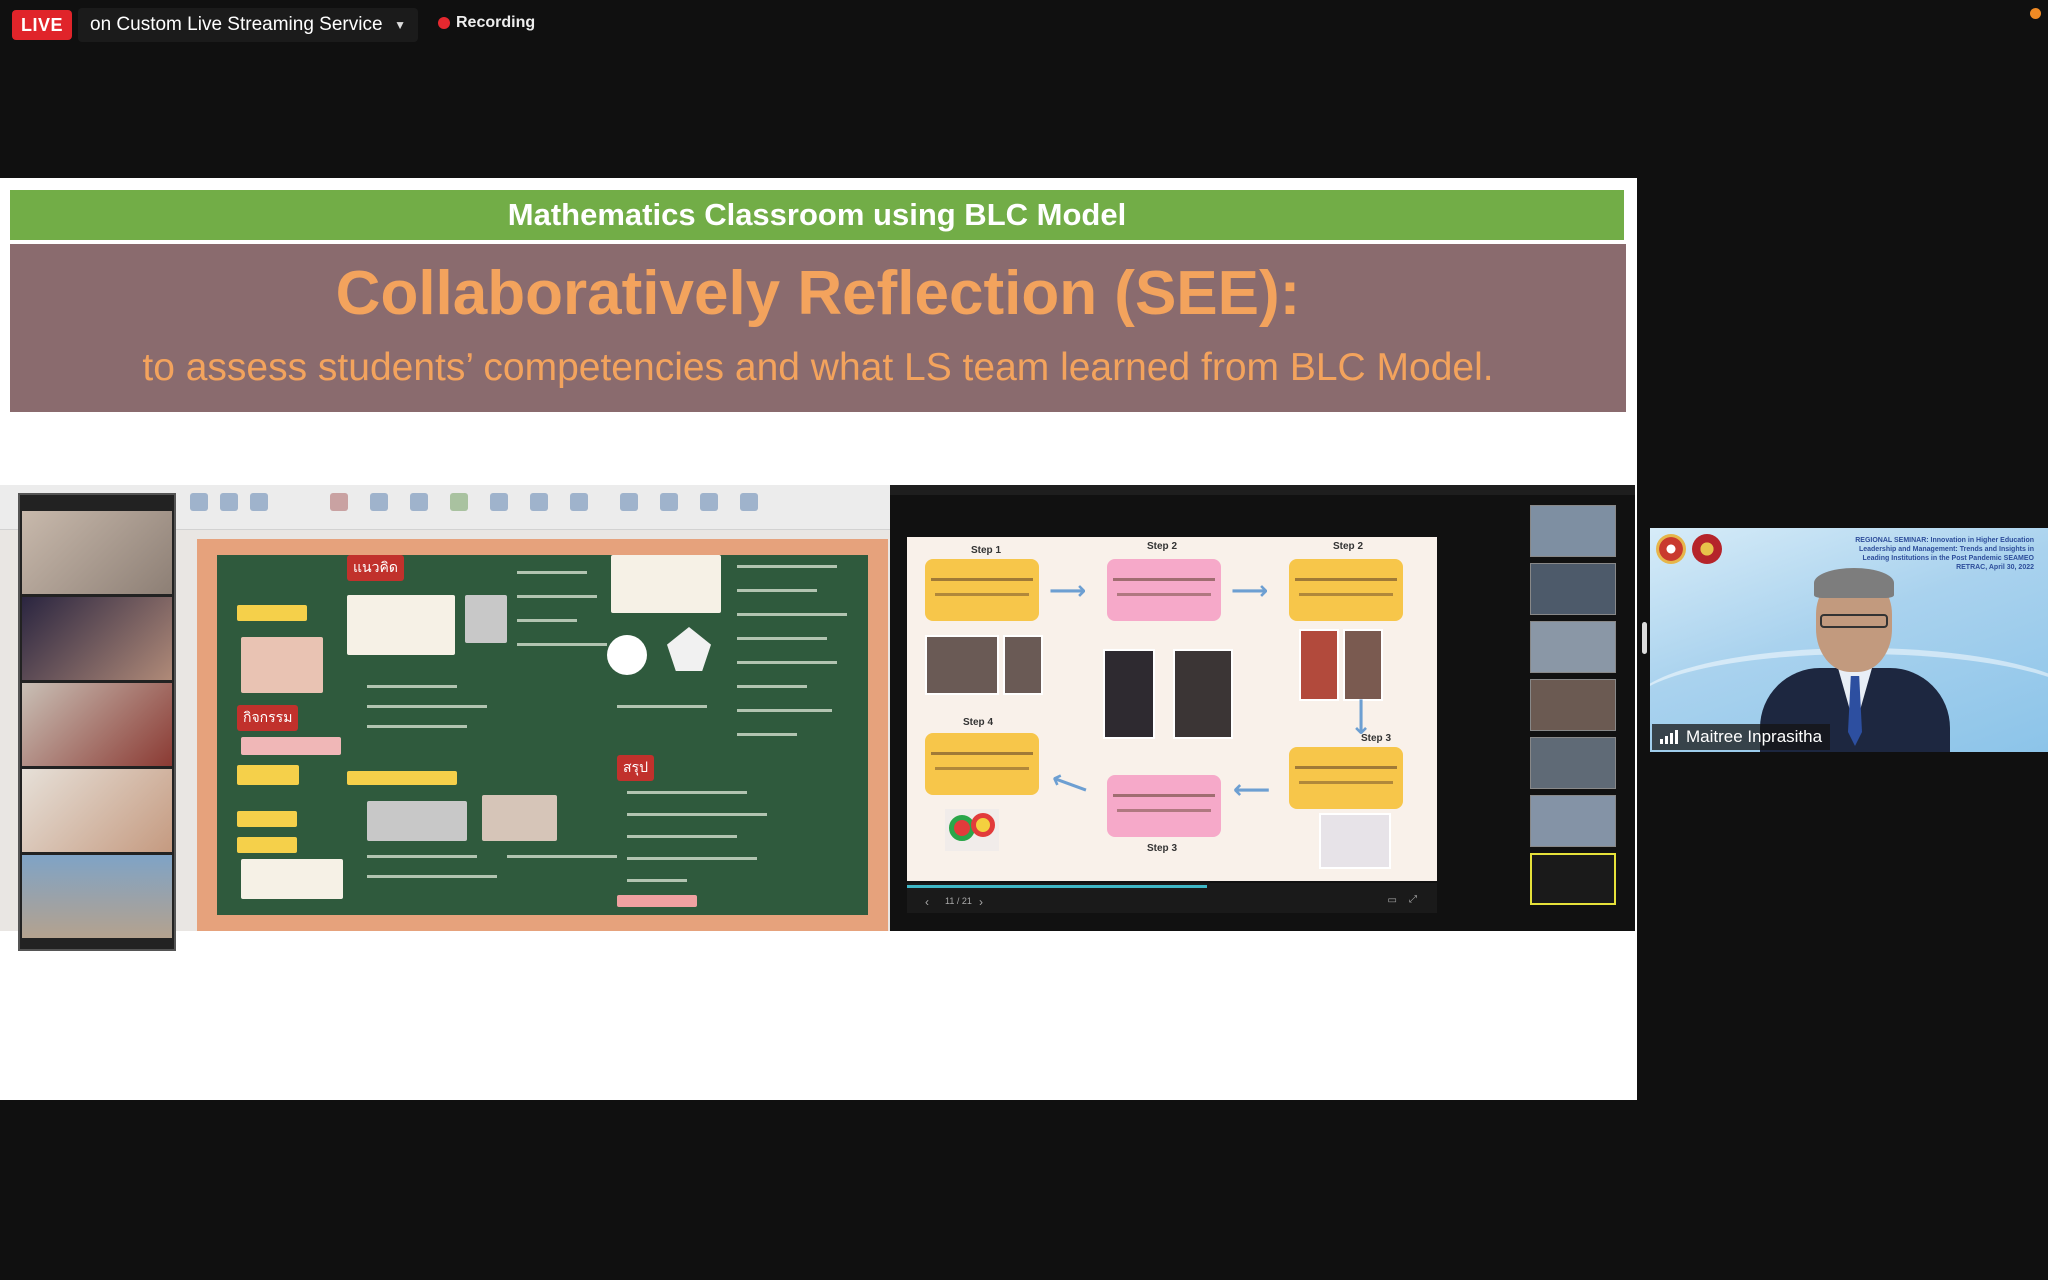  Describe the element at coordinates (1854, 621) in the screenshot. I see `speaker-glasses` at that location.